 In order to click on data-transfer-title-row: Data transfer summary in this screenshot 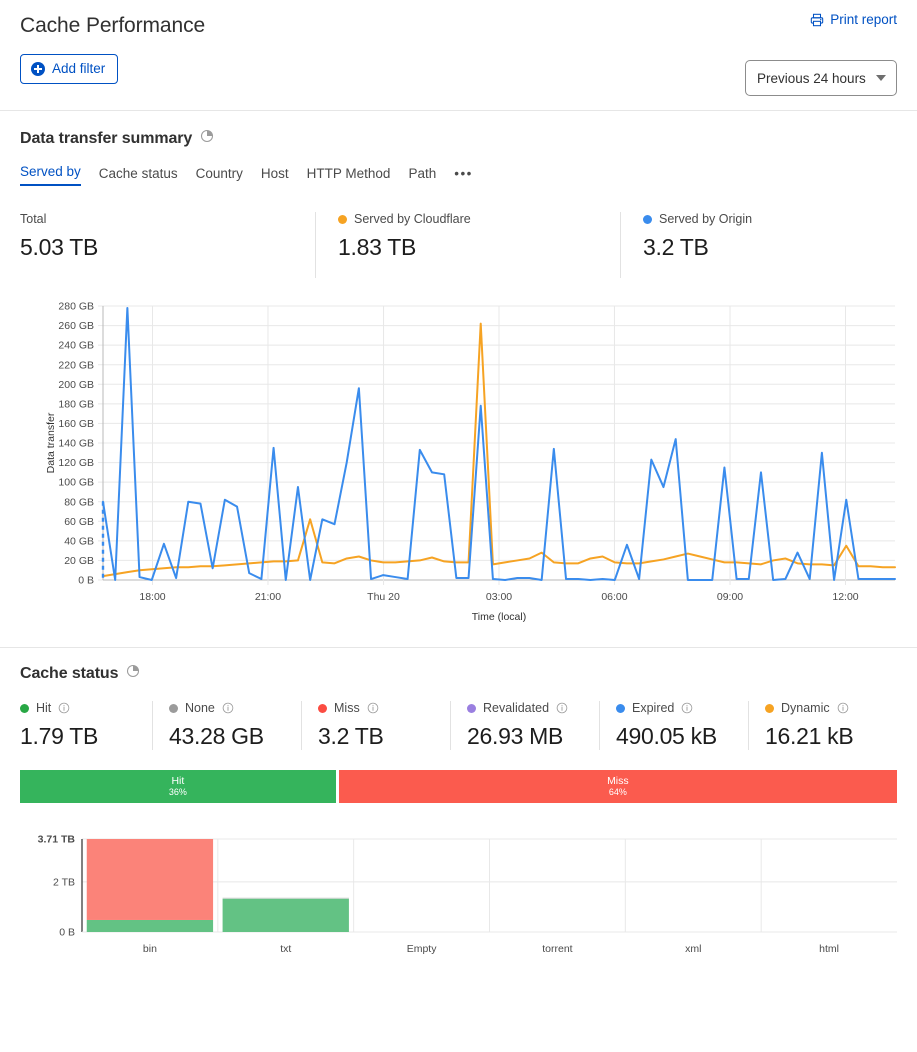, I will do `click(458, 138)`.